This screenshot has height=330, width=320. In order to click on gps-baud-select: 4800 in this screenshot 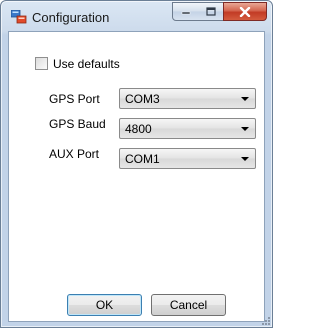, I will do `click(187, 128)`.